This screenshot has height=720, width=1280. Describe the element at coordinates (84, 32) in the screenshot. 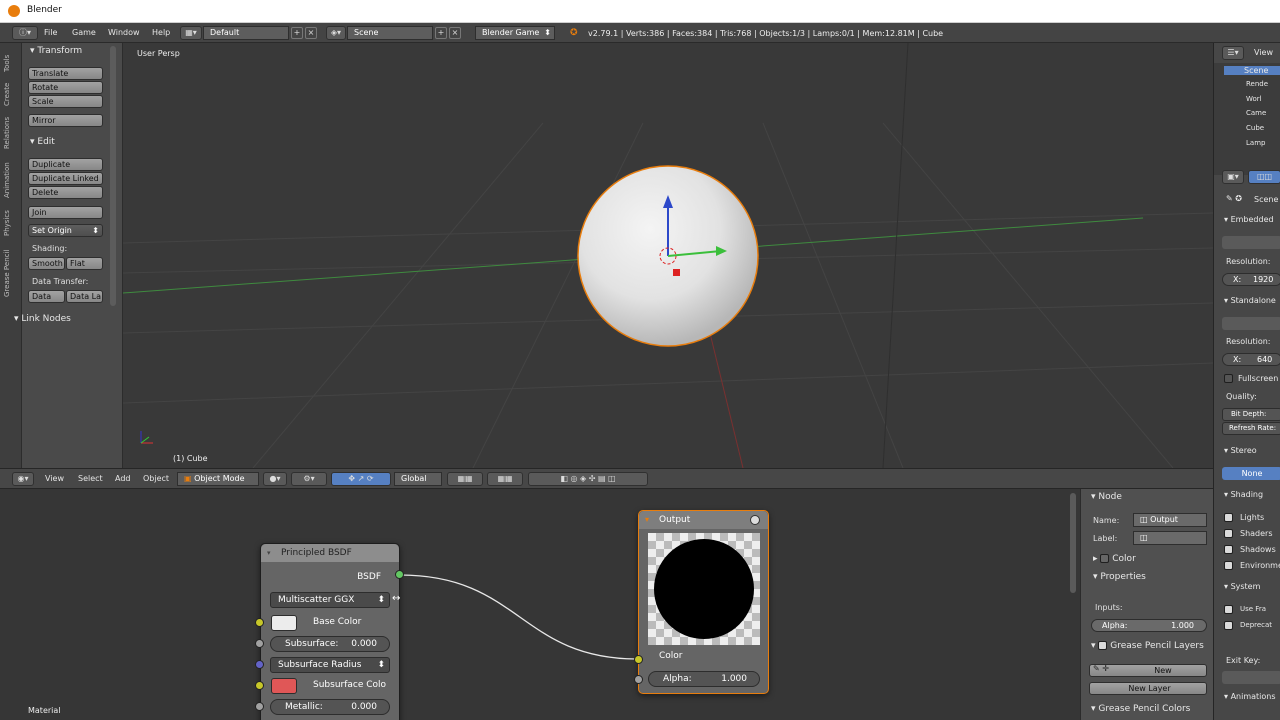

I see `menu-game: Game` at that location.